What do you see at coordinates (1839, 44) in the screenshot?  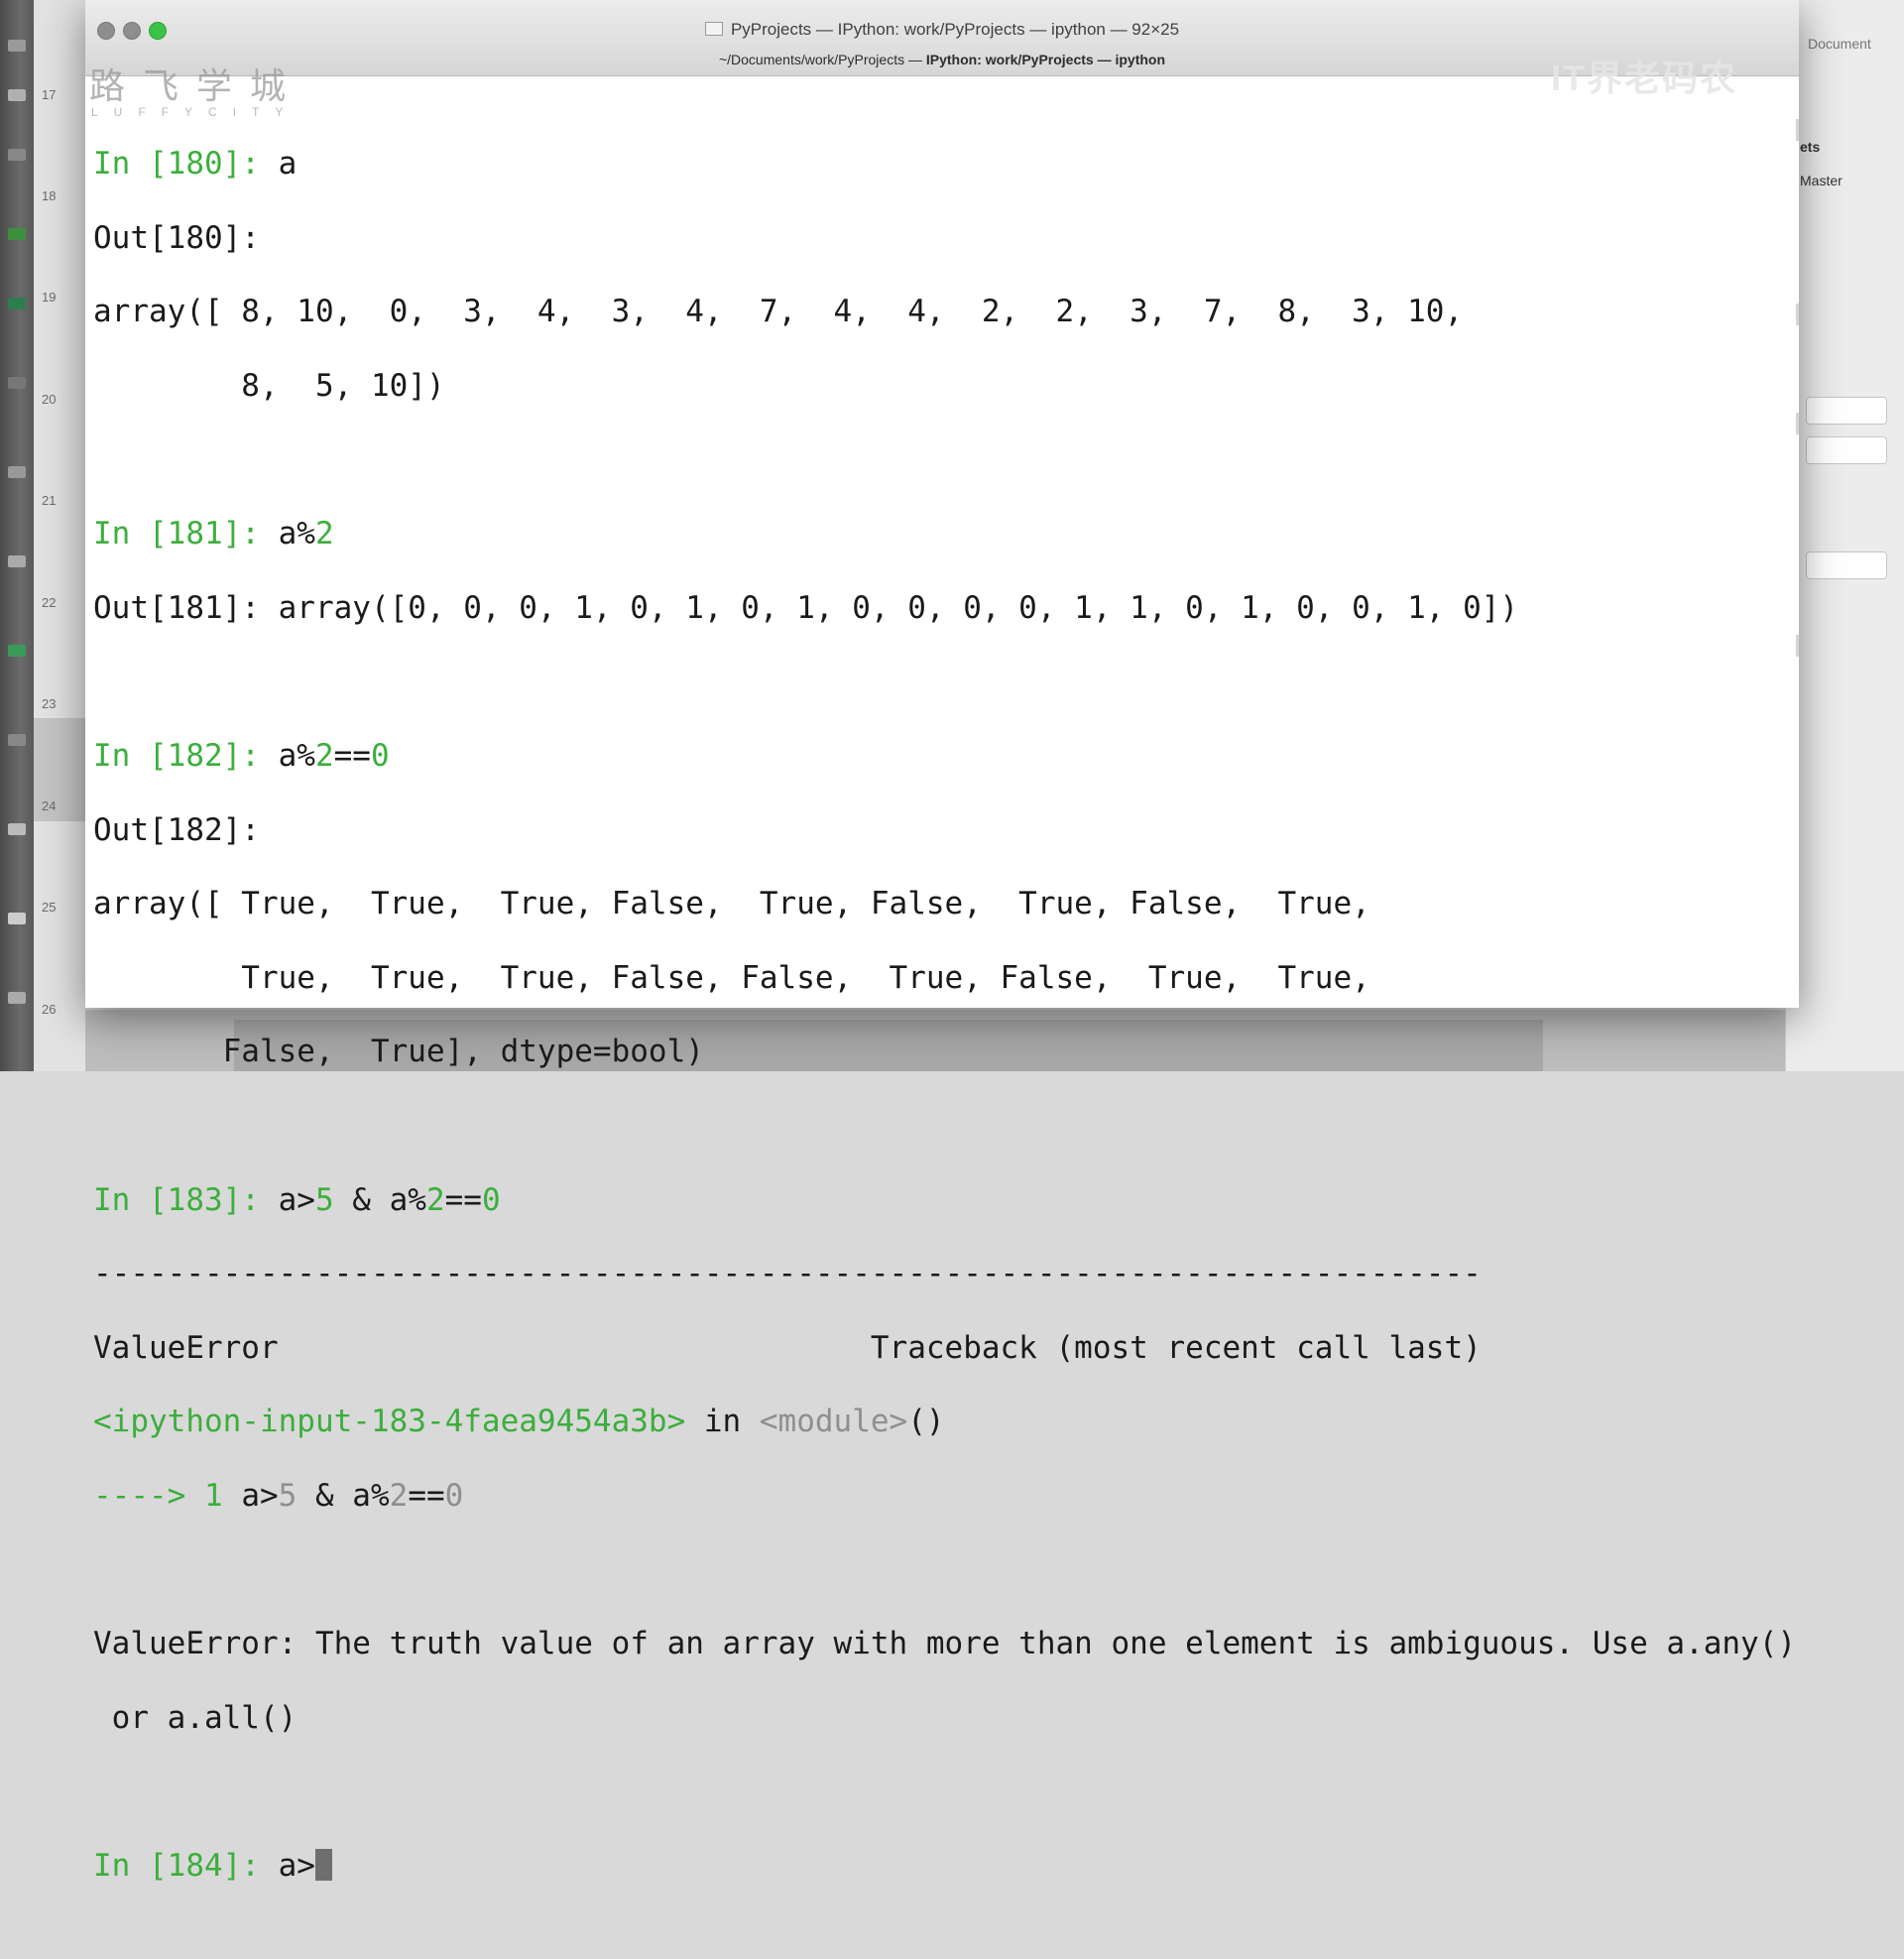 I see `document-label: Document` at bounding box center [1839, 44].